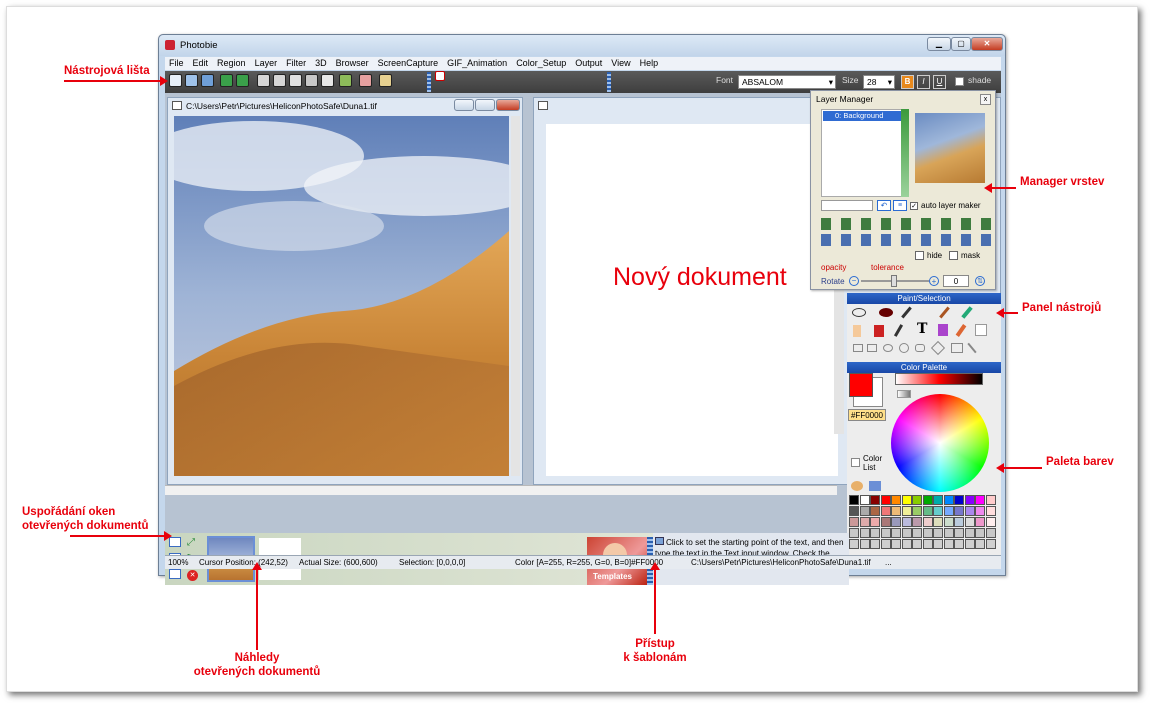  I want to click on anchor-icon, so click(981, 330).